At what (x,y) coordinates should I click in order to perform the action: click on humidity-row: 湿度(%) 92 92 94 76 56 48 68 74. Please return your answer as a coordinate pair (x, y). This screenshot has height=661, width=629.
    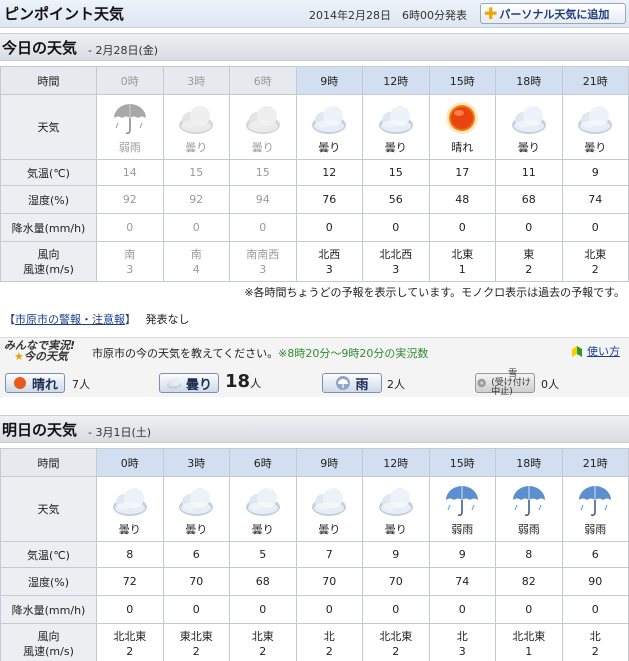
    Looking at the image, I should click on (314, 199).